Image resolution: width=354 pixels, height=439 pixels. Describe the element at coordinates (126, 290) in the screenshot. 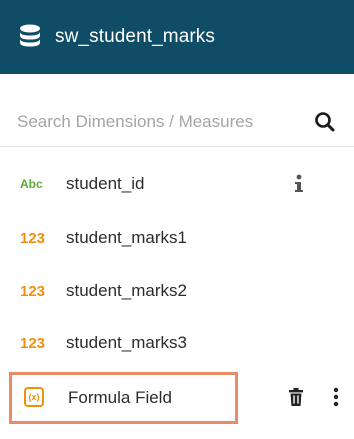

I see `field-label: student_marks2` at that location.